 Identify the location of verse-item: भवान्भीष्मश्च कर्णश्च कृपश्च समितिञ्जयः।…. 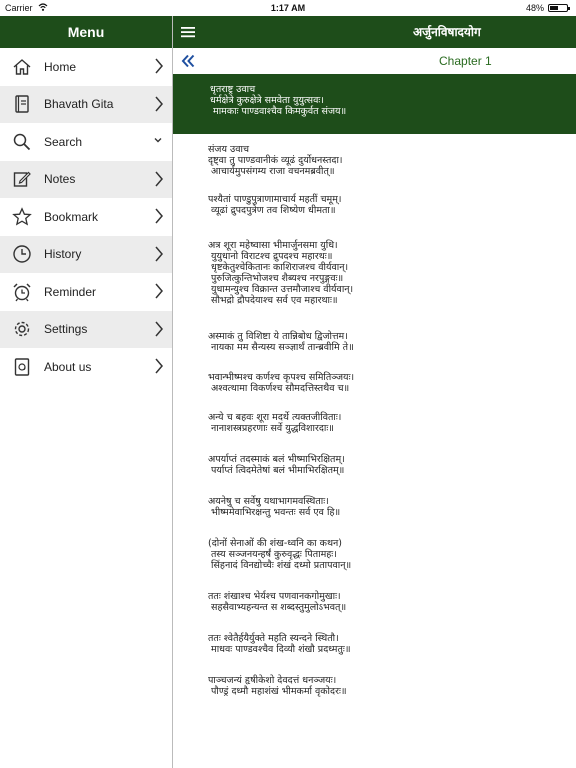
(374, 383).